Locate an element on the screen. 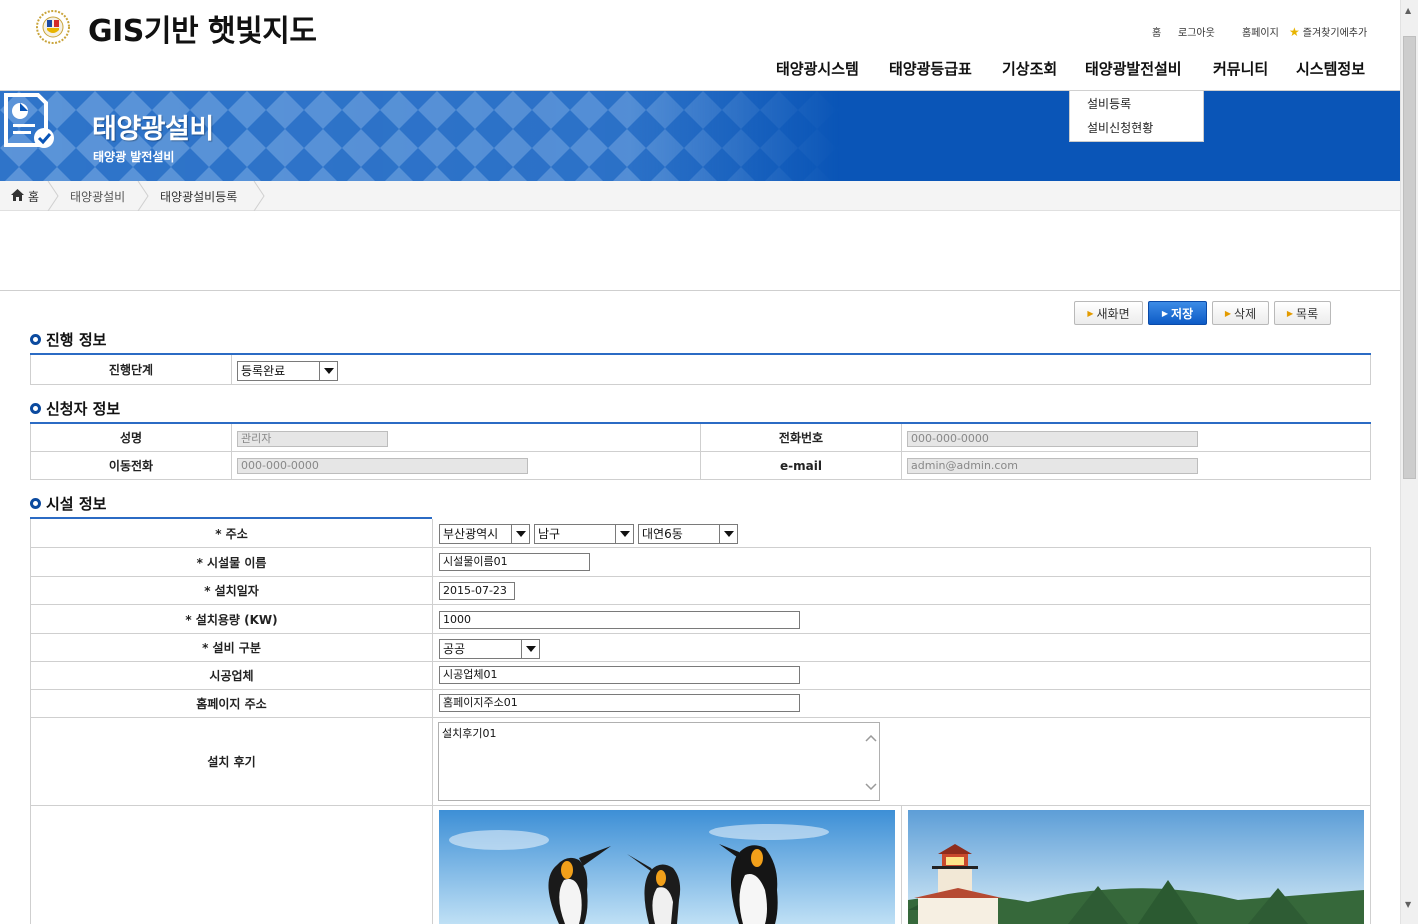 The height and width of the screenshot is (924, 1418). submenu-facility-register: 설비등록 is located at coordinates (1109, 103).